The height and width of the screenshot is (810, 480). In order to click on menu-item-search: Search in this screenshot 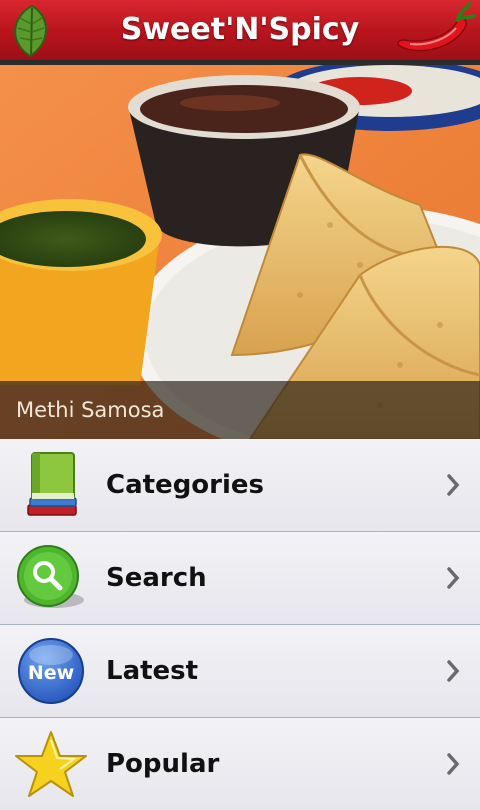, I will do `click(240, 578)`.